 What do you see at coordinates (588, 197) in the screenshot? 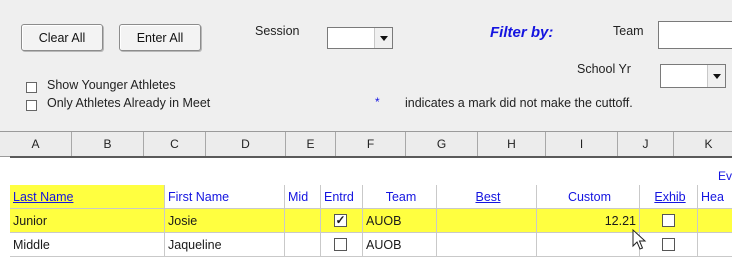
I see `header-custom: Custom` at bounding box center [588, 197].